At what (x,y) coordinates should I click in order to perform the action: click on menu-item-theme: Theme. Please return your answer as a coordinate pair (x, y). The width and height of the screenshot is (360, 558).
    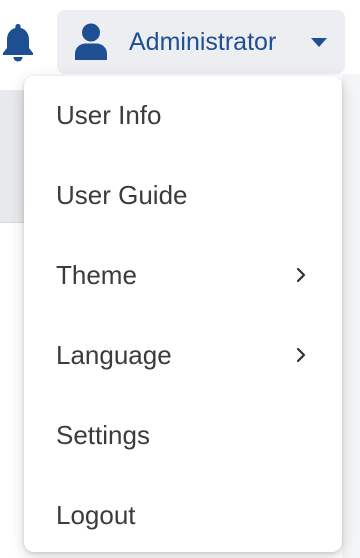
    Looking at the image, I should click on (183, 276).